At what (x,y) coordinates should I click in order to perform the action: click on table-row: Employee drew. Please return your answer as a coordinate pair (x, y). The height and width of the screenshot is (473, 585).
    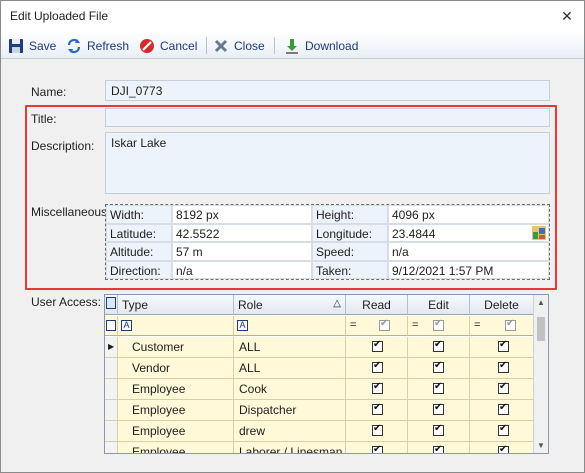
    Looking at the image, I should click on (319, 431).